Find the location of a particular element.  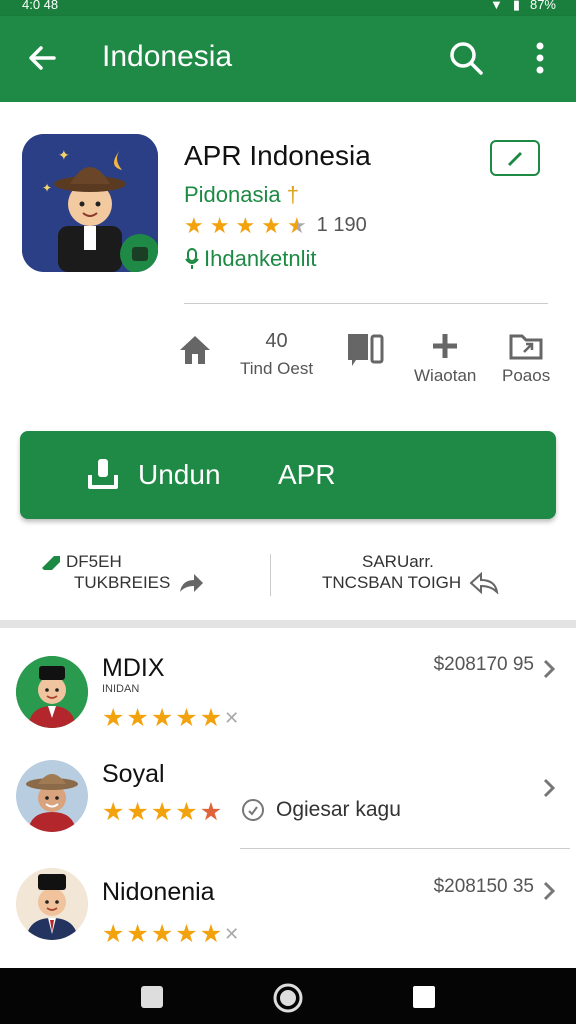

stat-wishlist: Wiaotan is located at coordinates (445, 358).